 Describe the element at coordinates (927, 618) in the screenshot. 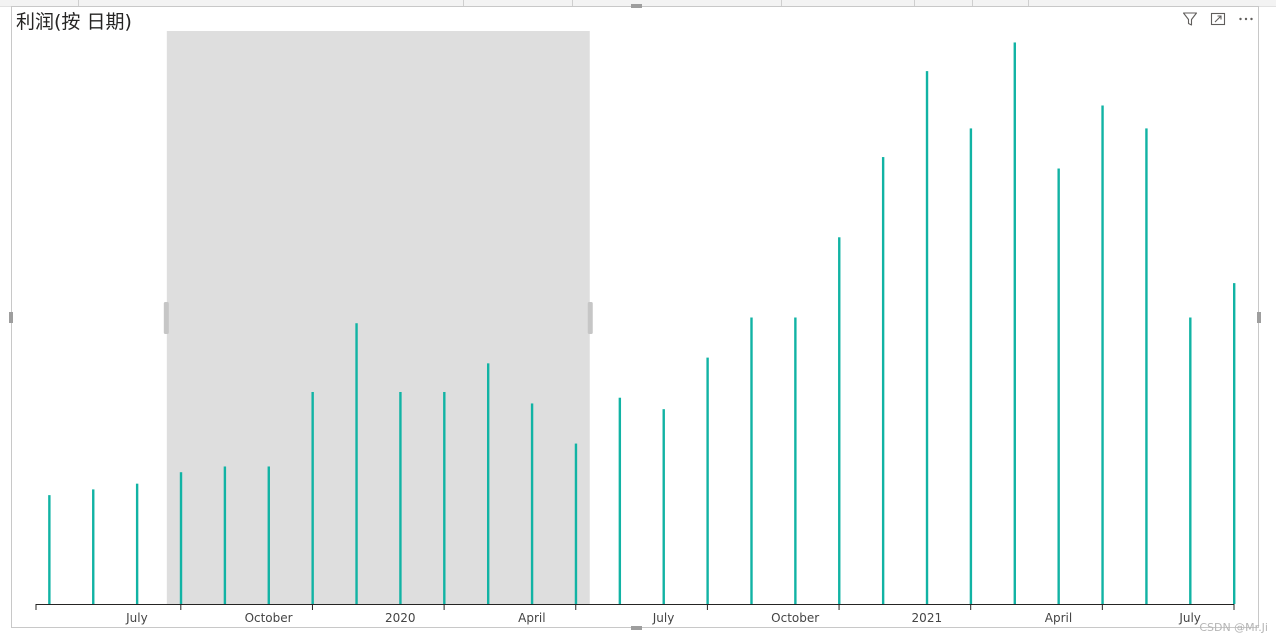

I see `x-tick-label: 2021` at that location.